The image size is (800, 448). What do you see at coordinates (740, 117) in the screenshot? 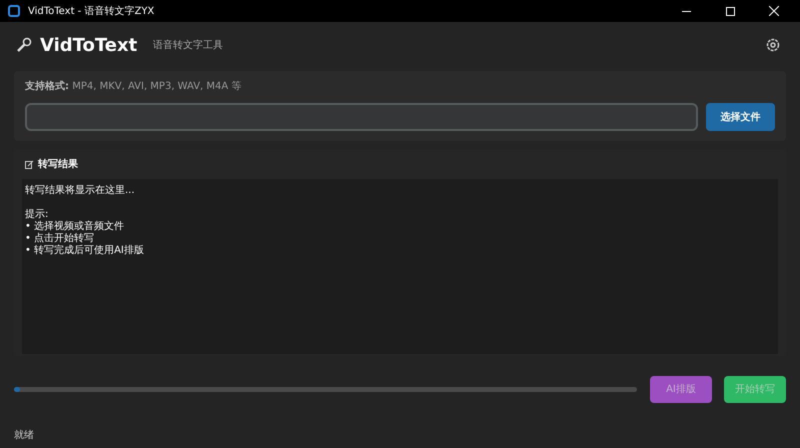
I see `choose-file-button: 选择文件` at bounding box center [740, 117].